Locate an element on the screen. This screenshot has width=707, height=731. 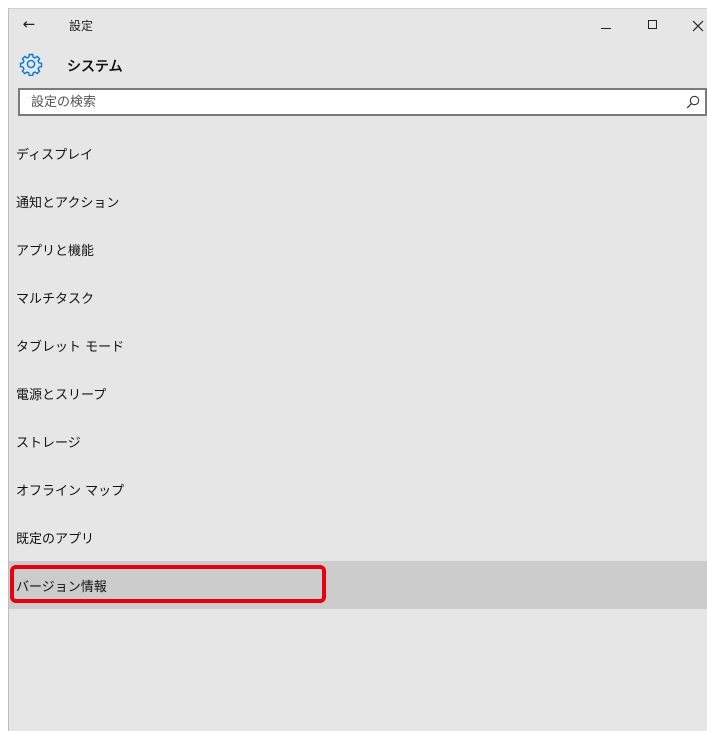
search-box is located at coordinates (362, 102).